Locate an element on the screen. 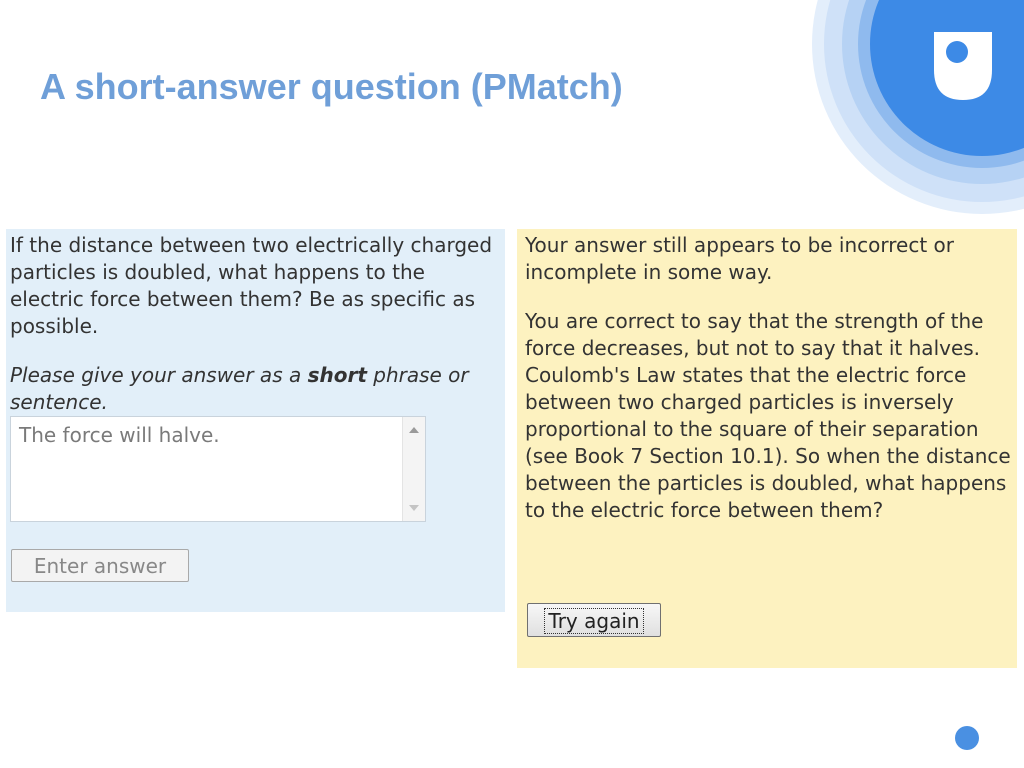 The width and height of the screenshot is (1024, 768). scroll-up-icon is located at coordinates (414, 430).